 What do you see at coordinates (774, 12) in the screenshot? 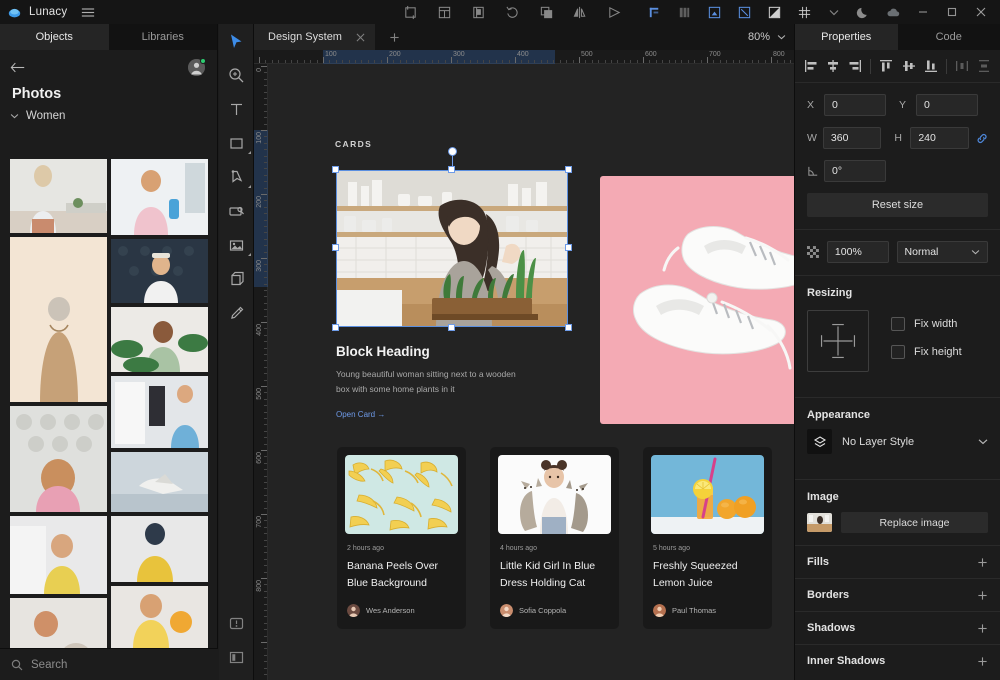
I see `gradient-icon` at bounding box center [774, 12].